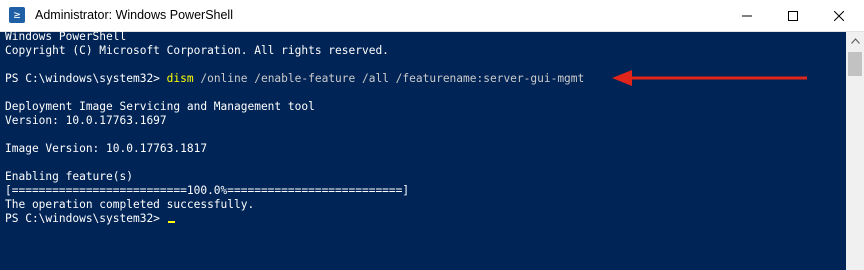 The image size is (864, 270). What do you see at coordinates (66, 36) in the screenshot?
I see `console-line-header: Windows PowerShell` at bounding box center [66, 36].